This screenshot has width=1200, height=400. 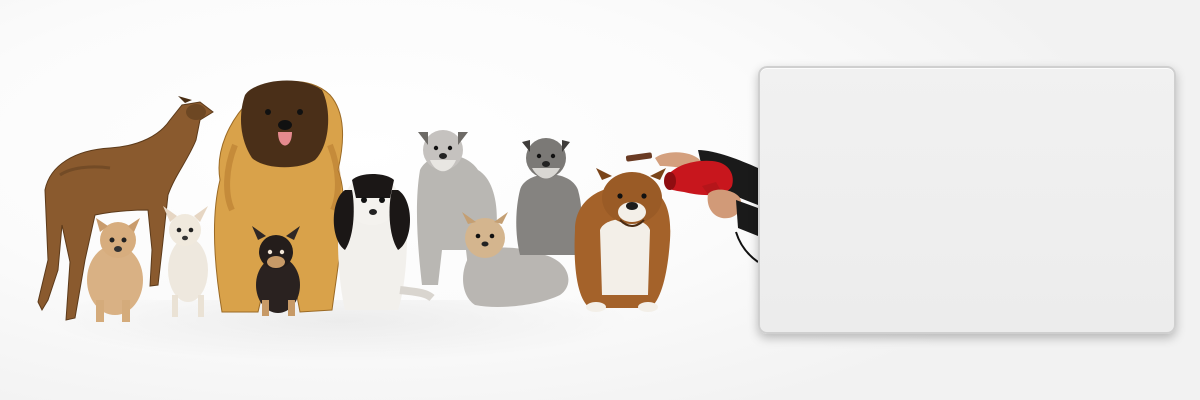 What do you see at coordinates (185, 261) in the screenshot?
I see `white-chihuahua` at bounding box center [185, 261].